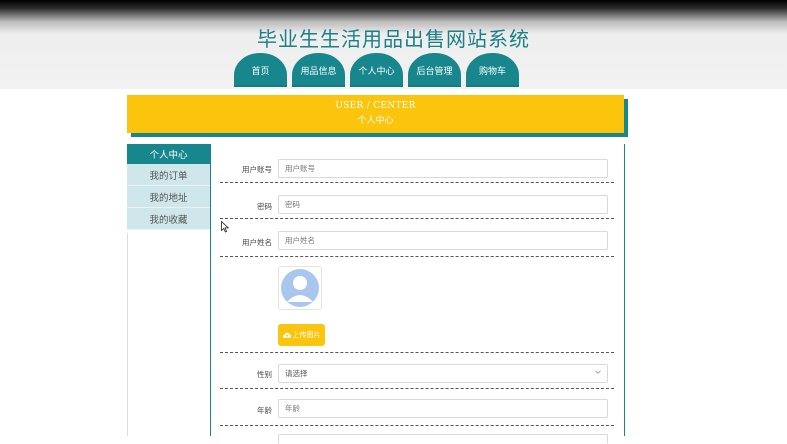 The image size is (787, 444). I want to click on account-label: 用户账号, so click(257, 169).